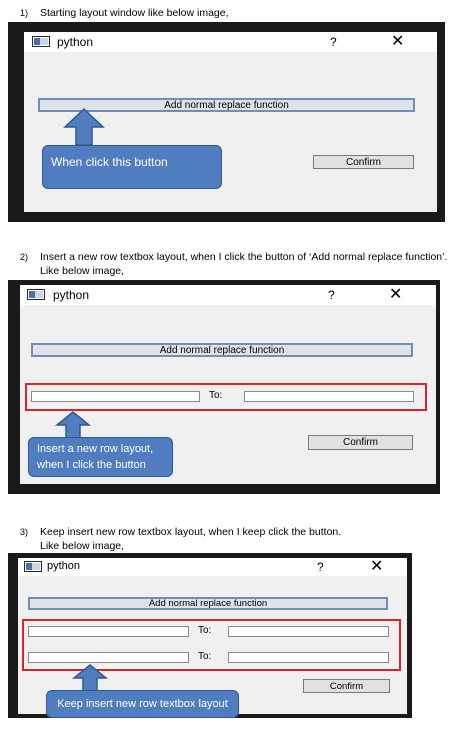 The image size is (474, 731). I want to click on to-label: To:, so click(216, 395).